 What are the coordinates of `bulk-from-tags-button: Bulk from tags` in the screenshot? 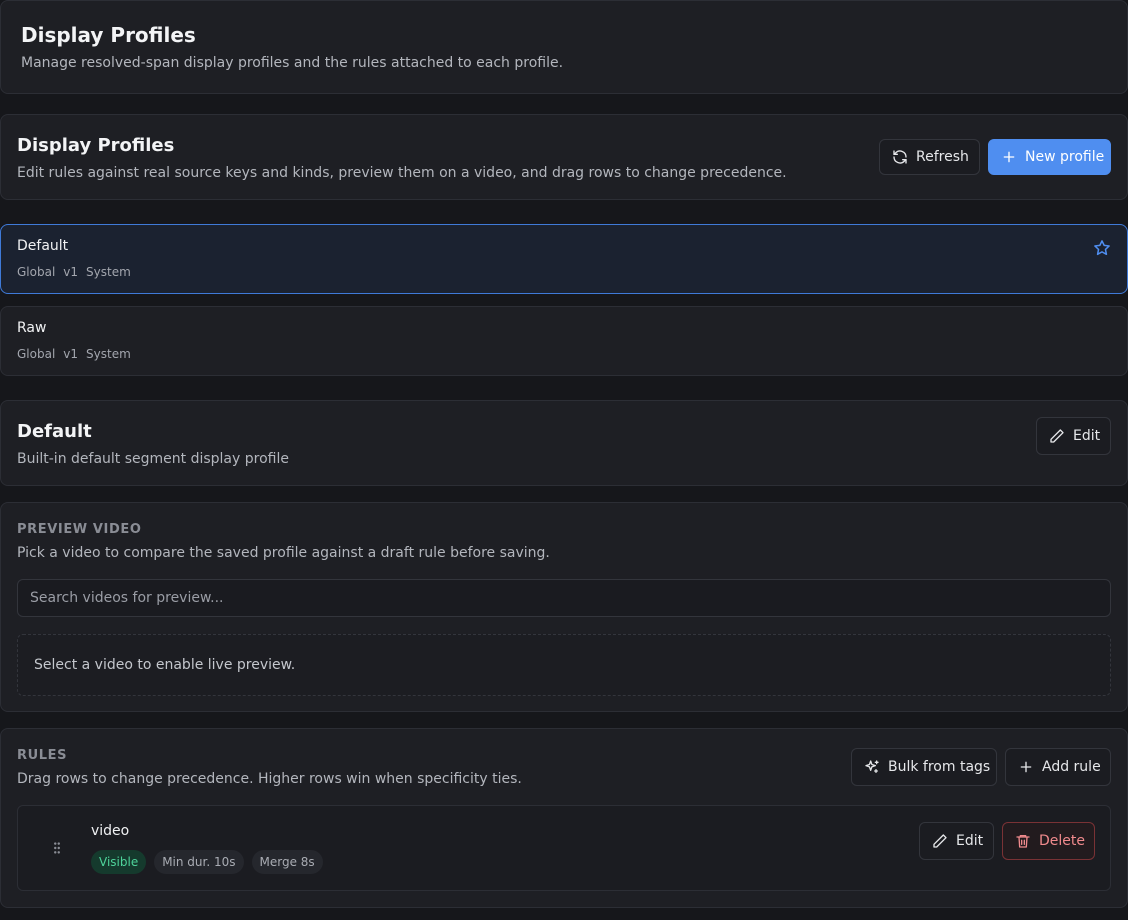 It's located at (924, 767).